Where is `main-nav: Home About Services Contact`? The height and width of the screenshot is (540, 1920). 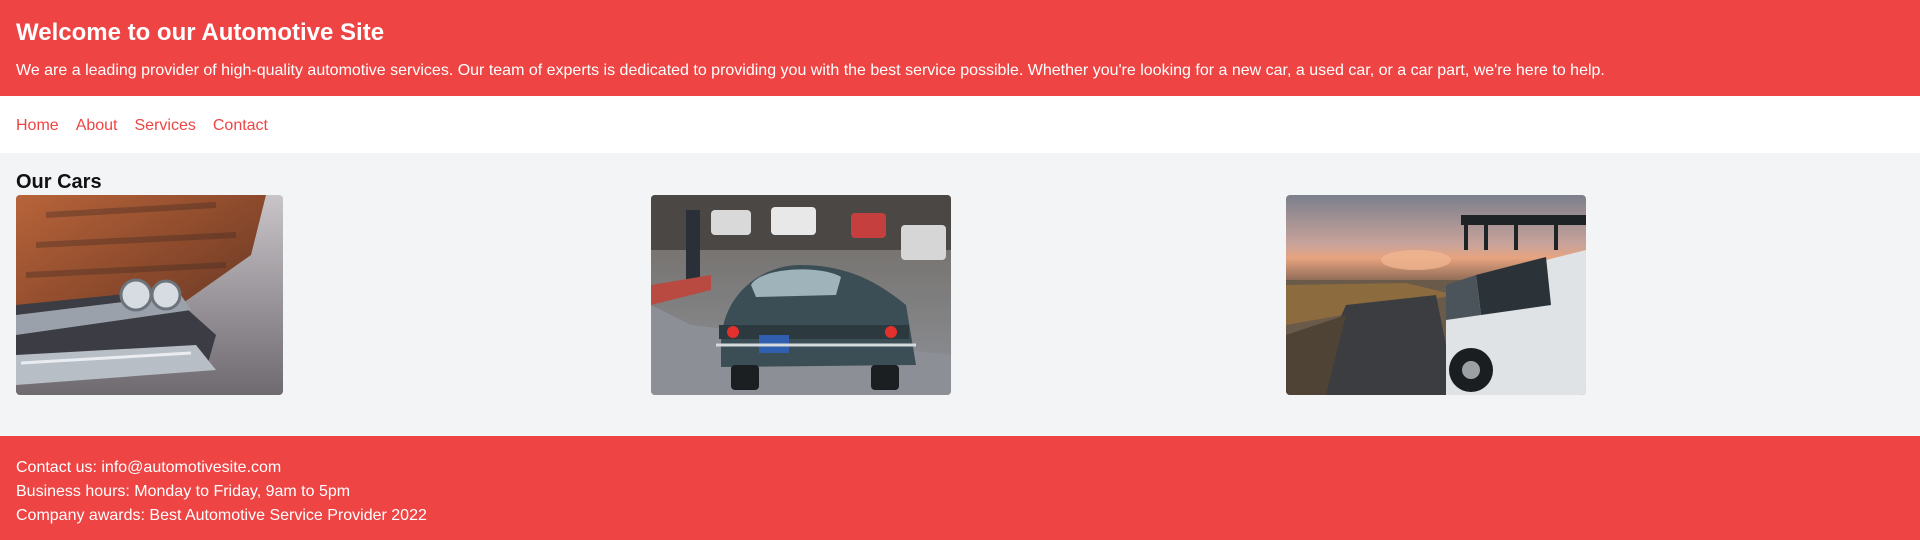
main-nav: Home About Services Contact is located at coordinates (960, 124).